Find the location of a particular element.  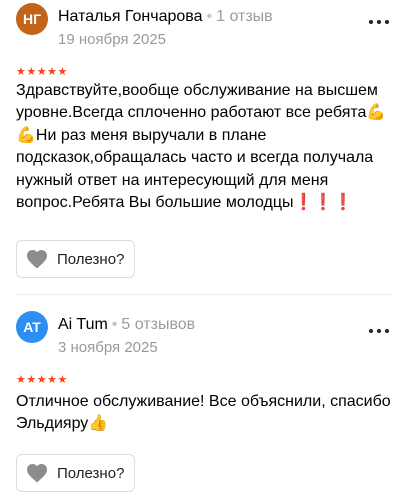

author-line: Наталья Гончарова • 1 отзыв is located at coordinates (165, 17).